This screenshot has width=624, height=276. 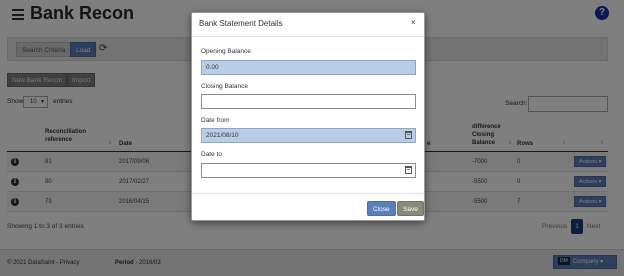 What do you see at coordinates (410, 208) in the screenshot?
I see `save-button: Save` at bounding box center [410, 208].